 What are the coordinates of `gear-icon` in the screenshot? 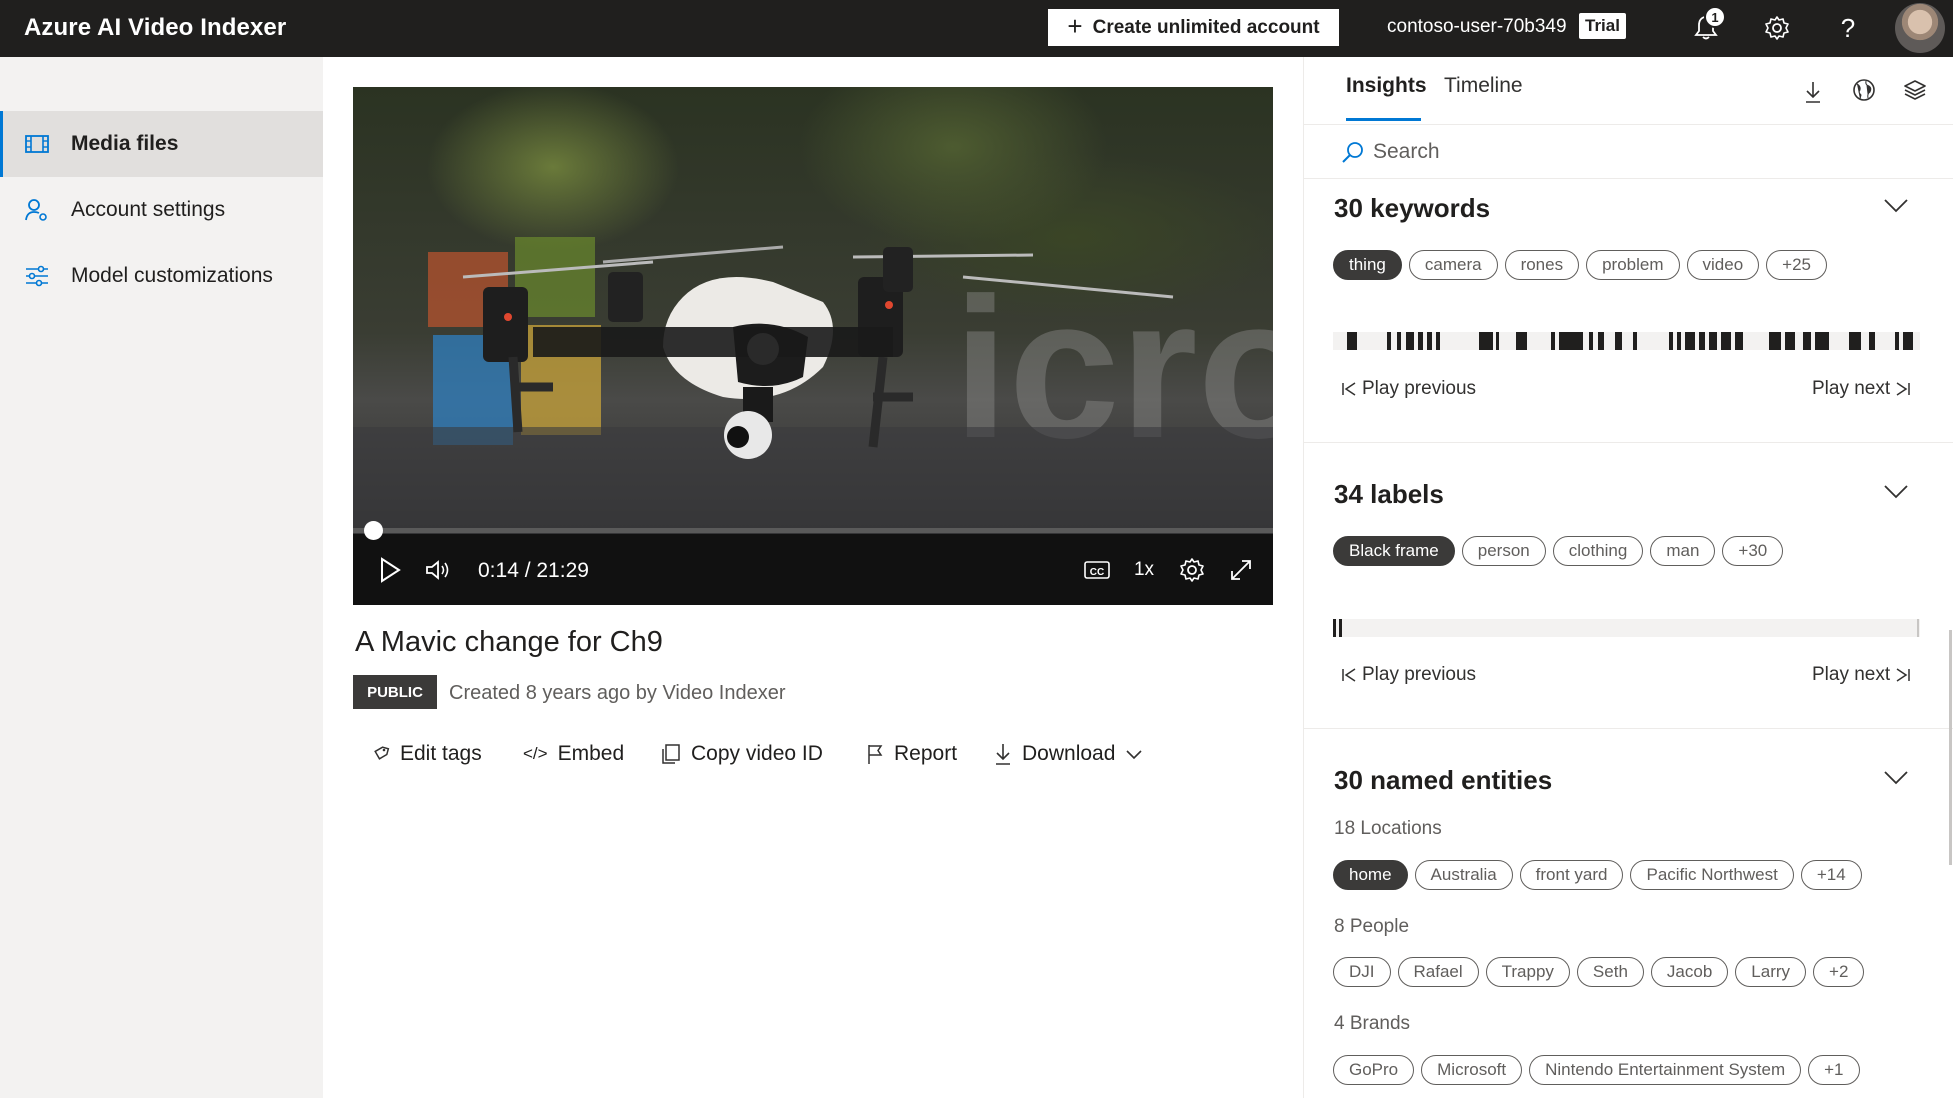 It's located at (1777, 28).